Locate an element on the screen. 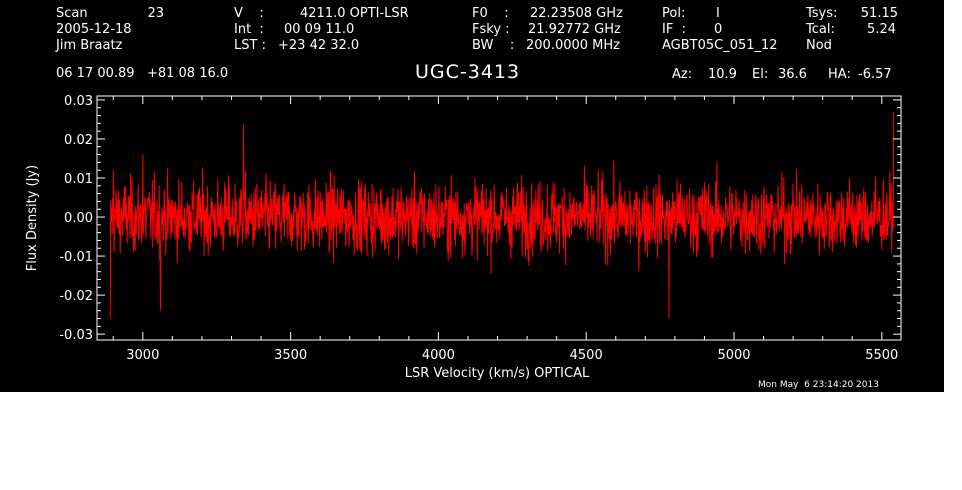 The height and width of the screenshot is (490, 962). y-tick-label: 0.00 is located at coordinates (78, 218).